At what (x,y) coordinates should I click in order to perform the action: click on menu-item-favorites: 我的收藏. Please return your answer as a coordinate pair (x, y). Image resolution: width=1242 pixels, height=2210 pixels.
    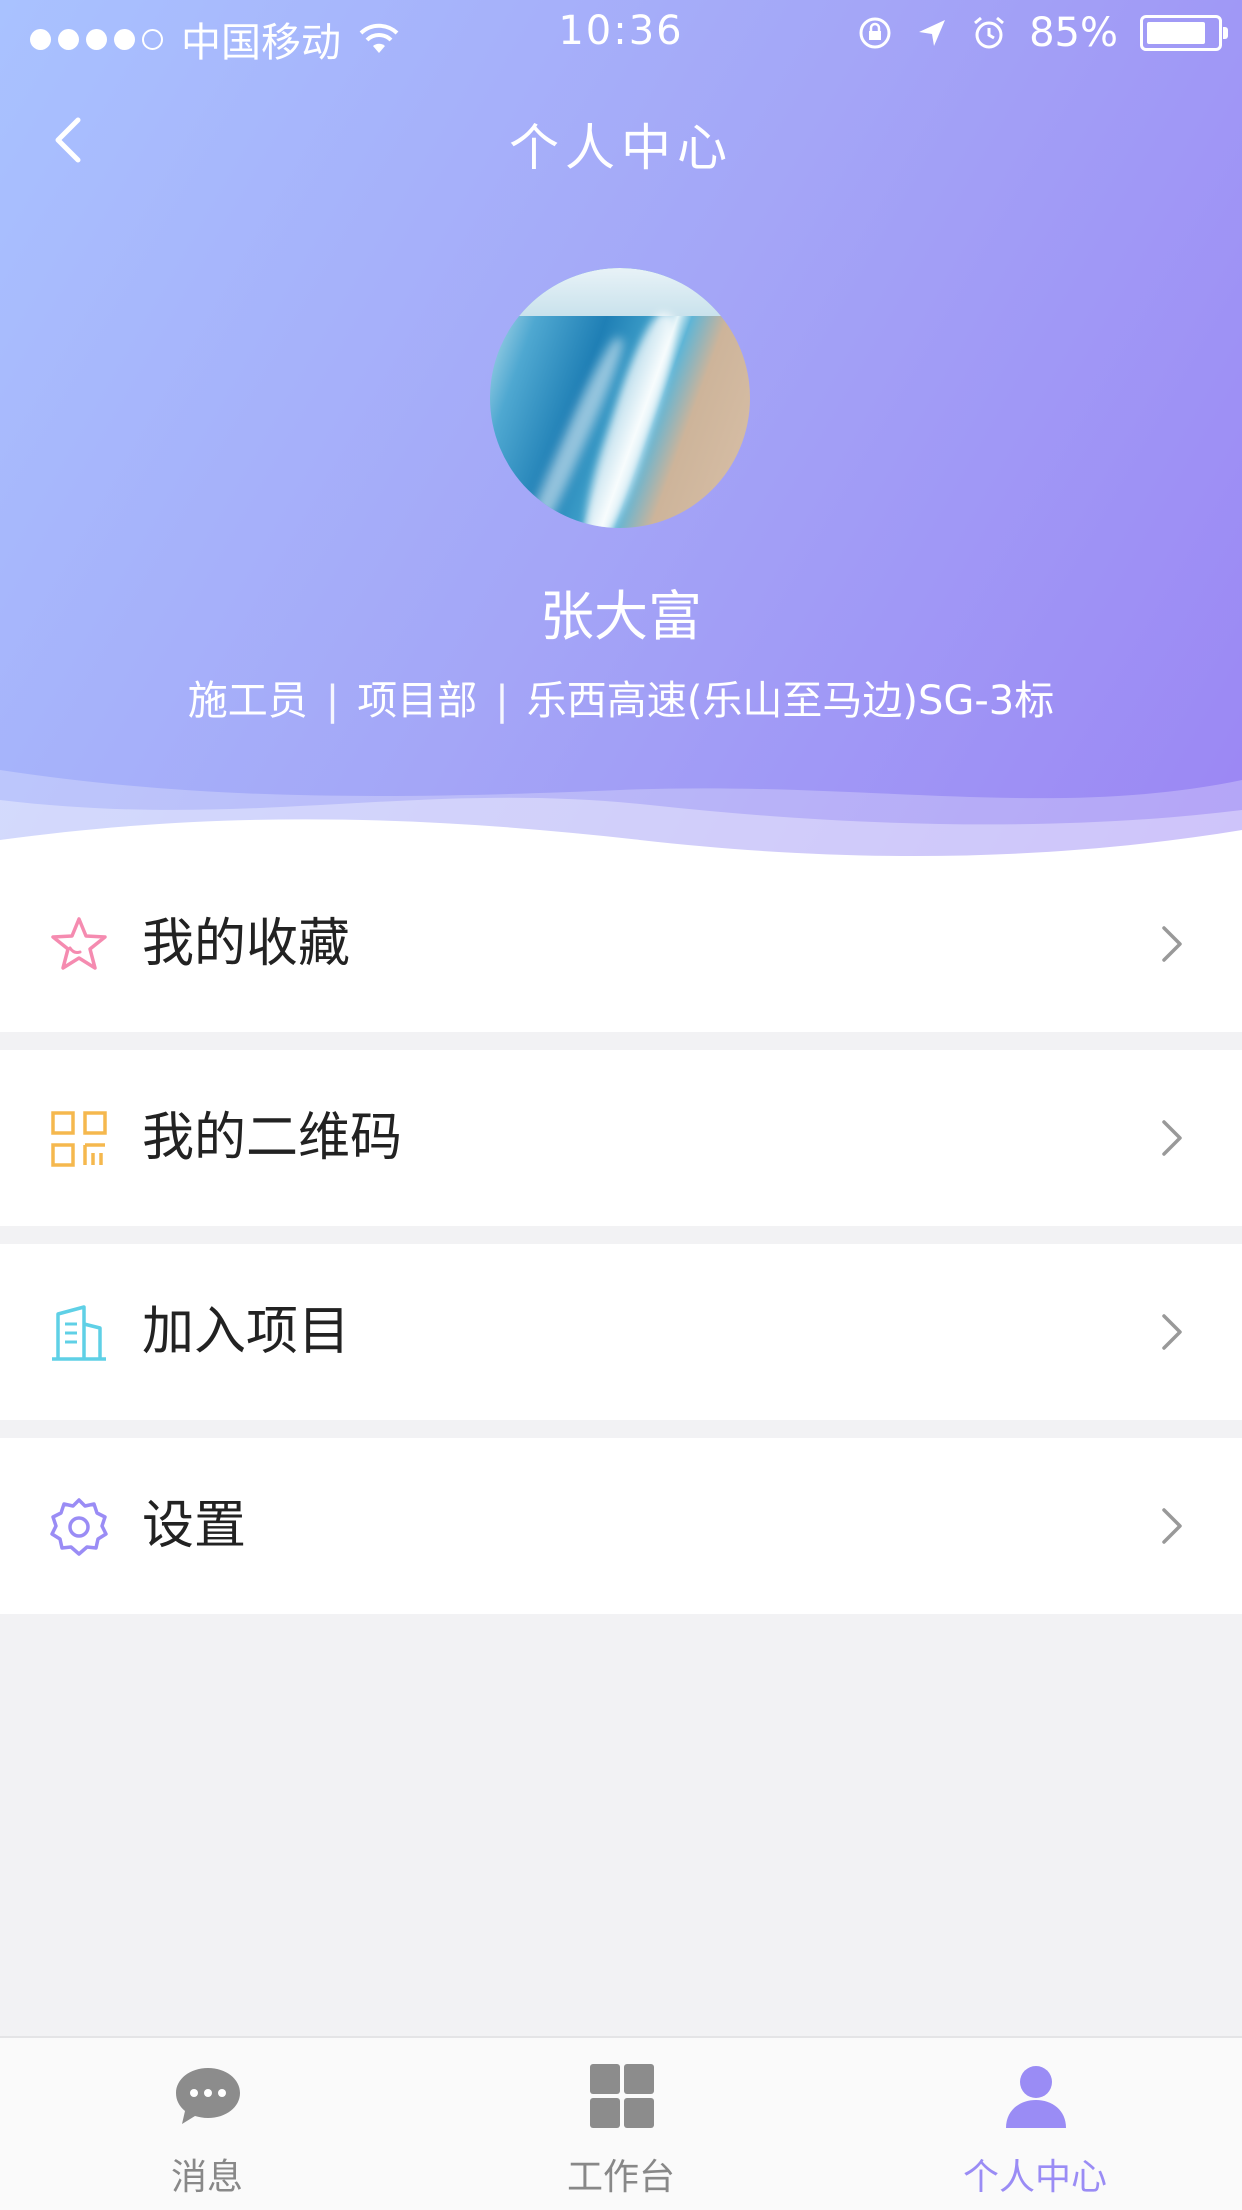
    Looking at the image, I should click on (621, 944).